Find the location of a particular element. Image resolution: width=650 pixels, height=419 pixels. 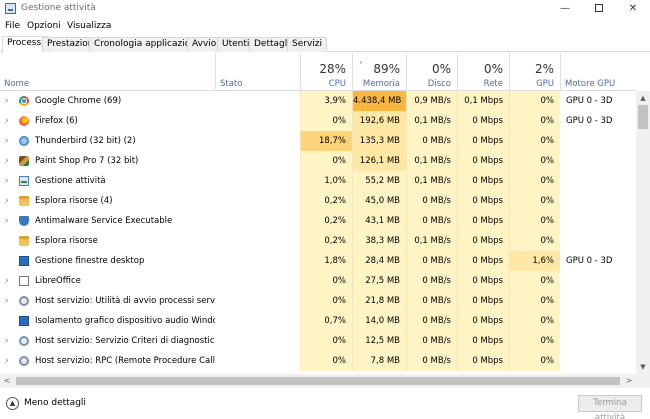

process-name-cell: › Thunderbird (32 bit) (2) is located at coordinates (107, 141).